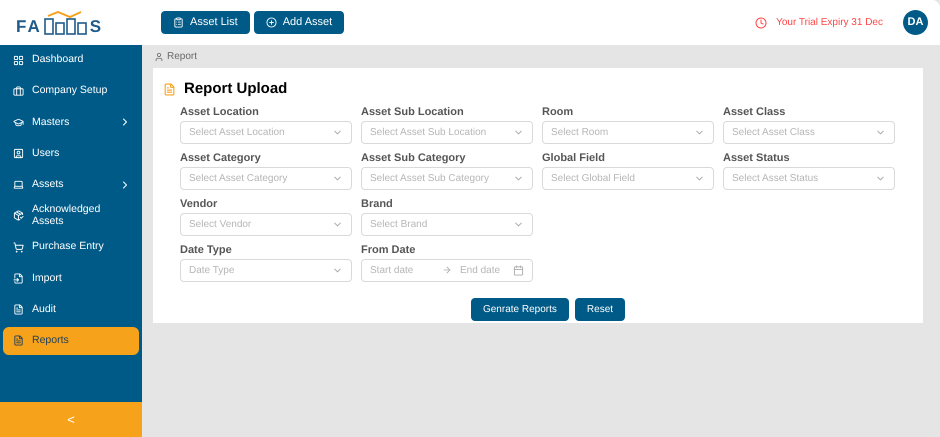 The image size is (940, 437). What do you see at coordinates (71, 154) in the screenshot?
I see `sidebar-item: Users` at bounding box center [71, 154].